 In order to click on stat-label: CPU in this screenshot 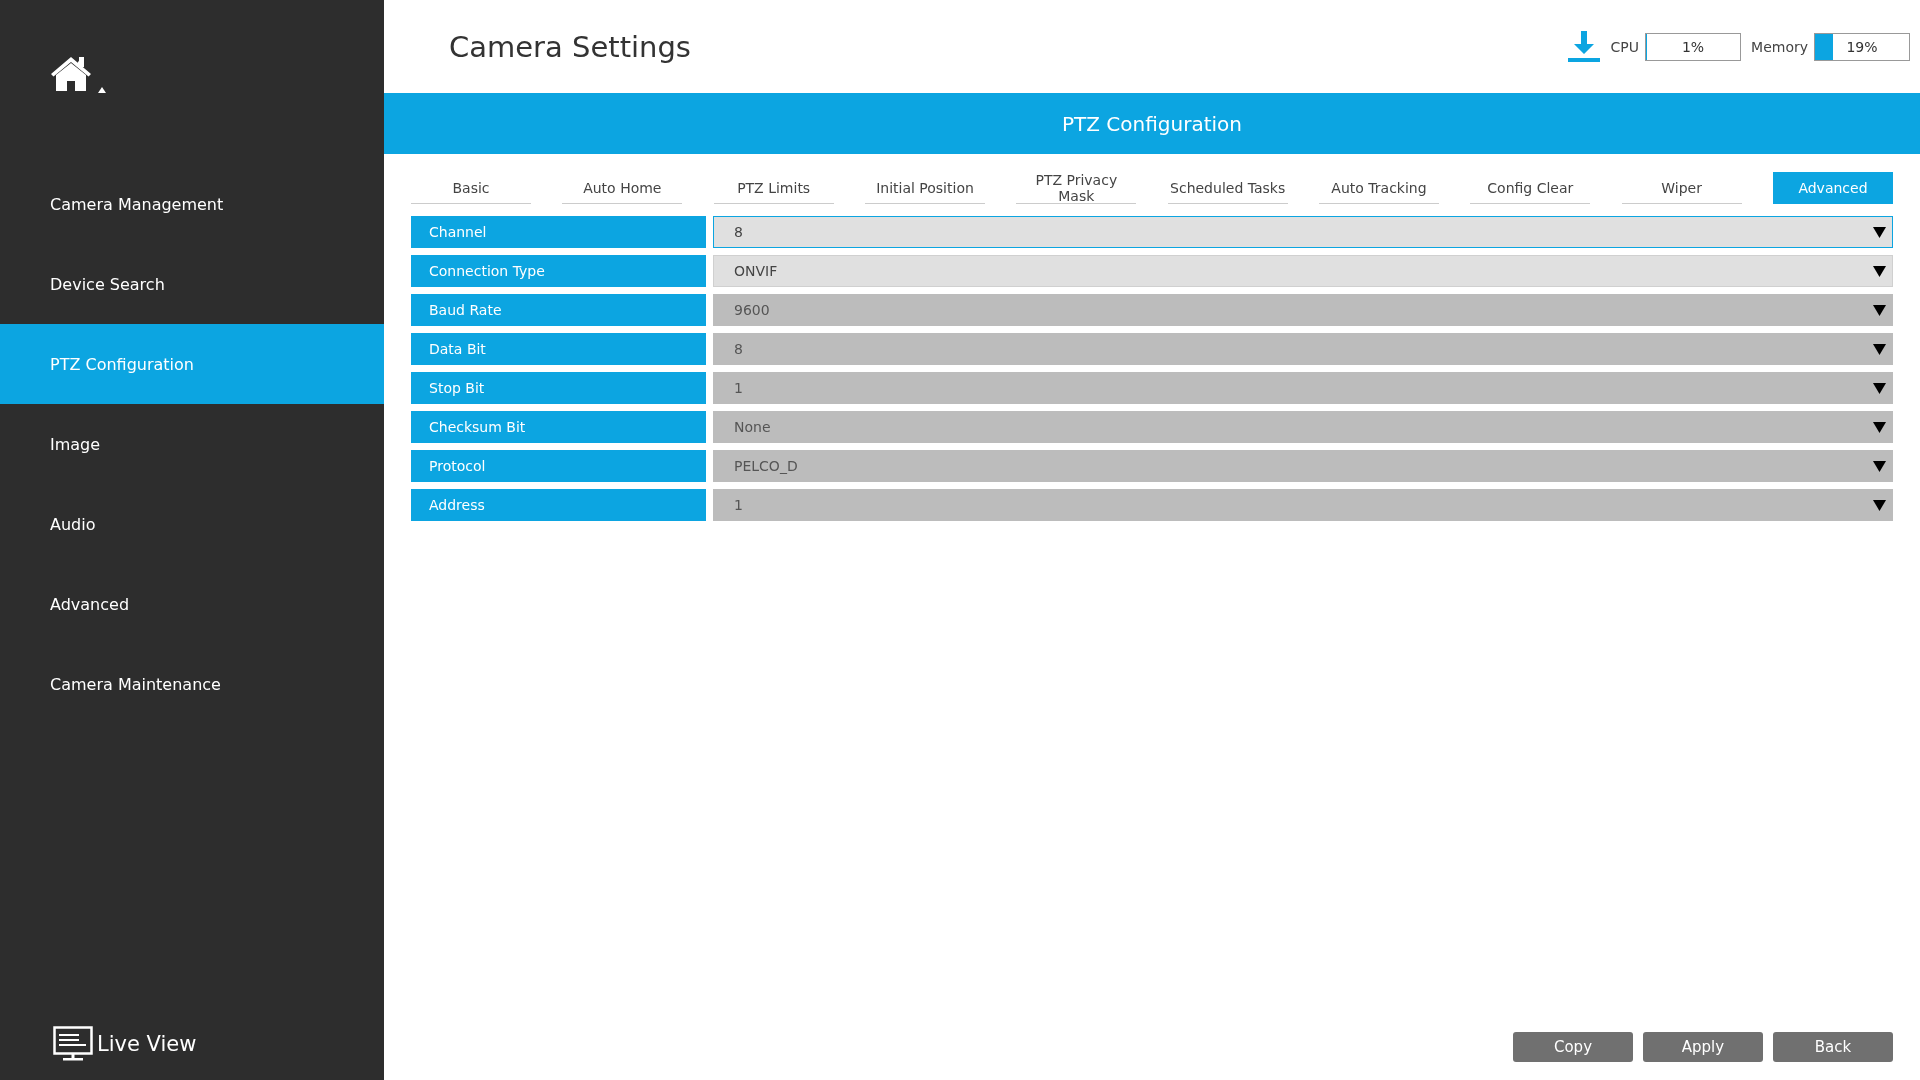, I will do `click(1625, 46)`.